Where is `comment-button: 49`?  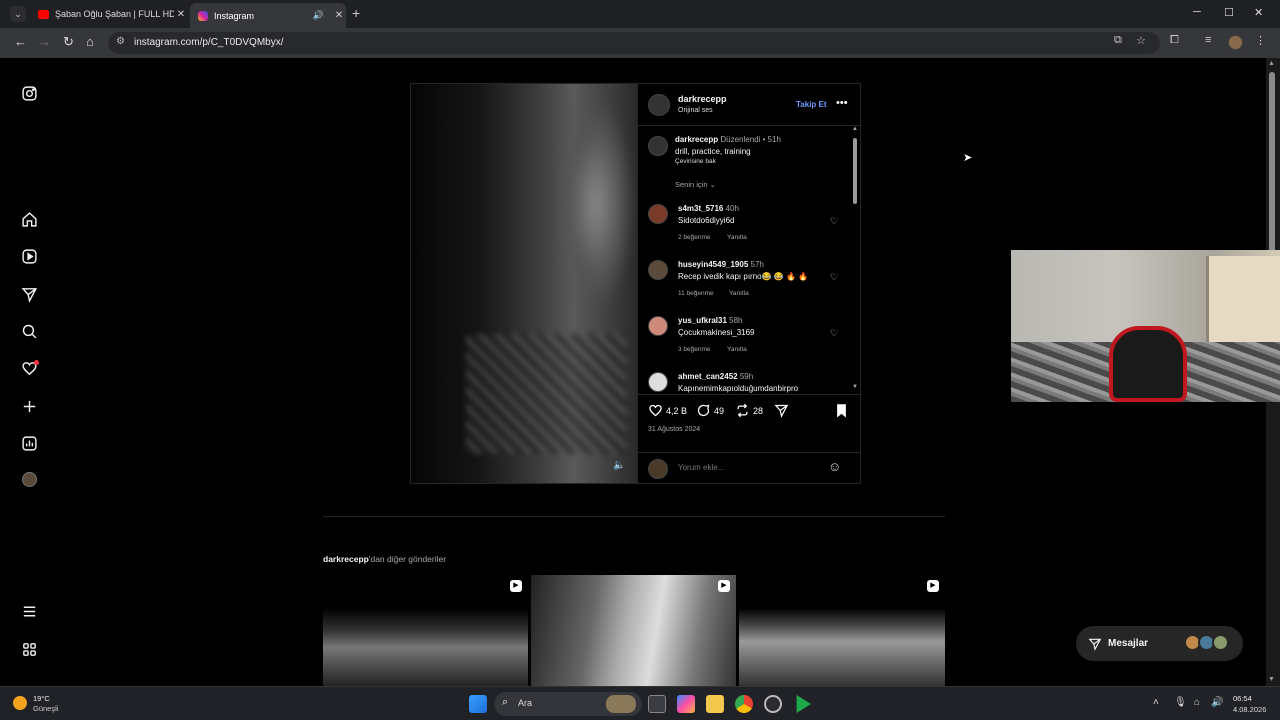 comment-button: 49 is located at coordinates (710, 410).